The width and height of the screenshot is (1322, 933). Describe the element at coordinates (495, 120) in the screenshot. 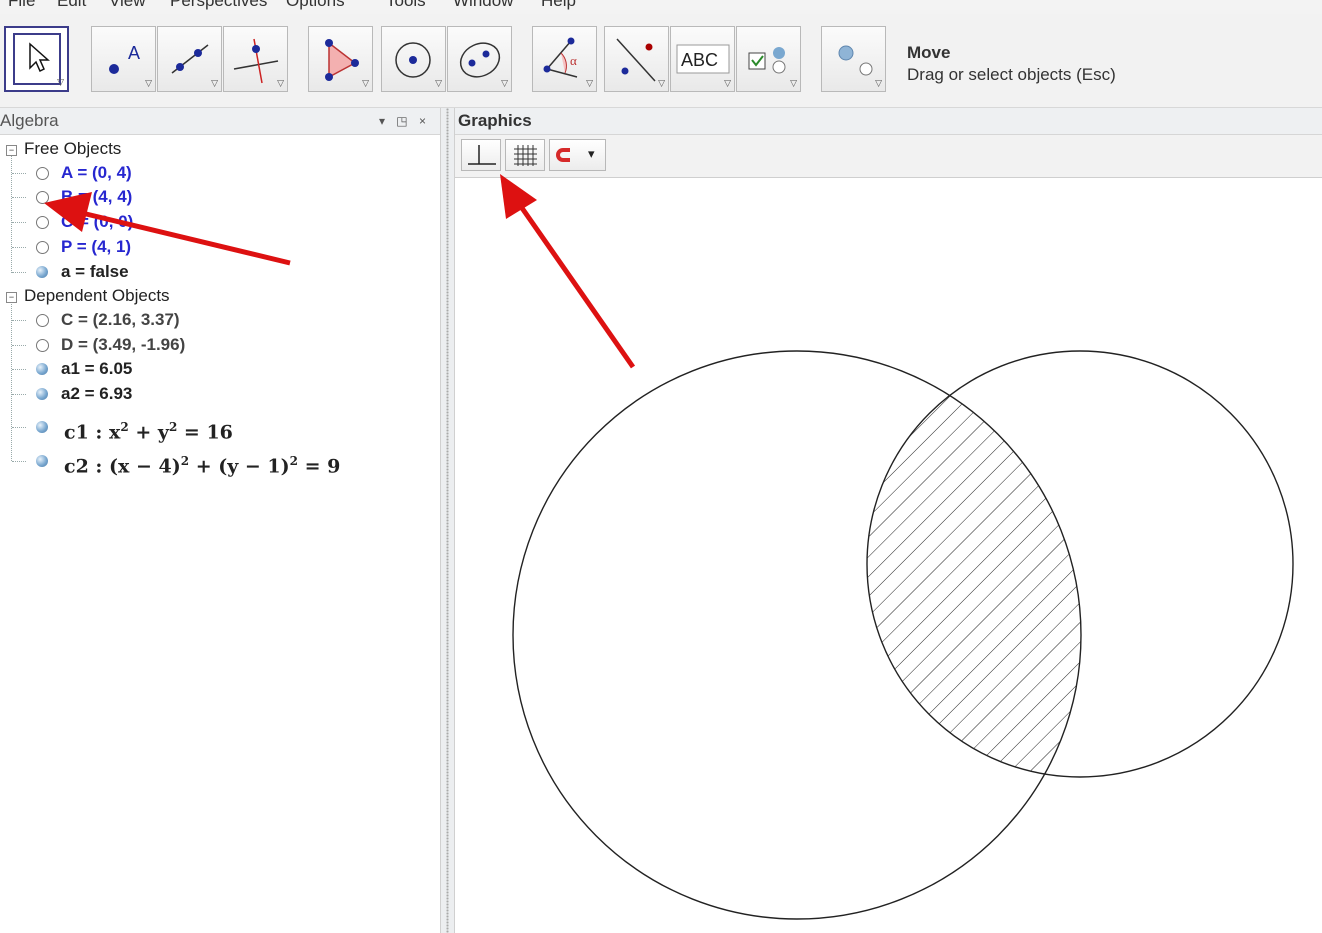

I see `graphics-title: Graphics` at that location.